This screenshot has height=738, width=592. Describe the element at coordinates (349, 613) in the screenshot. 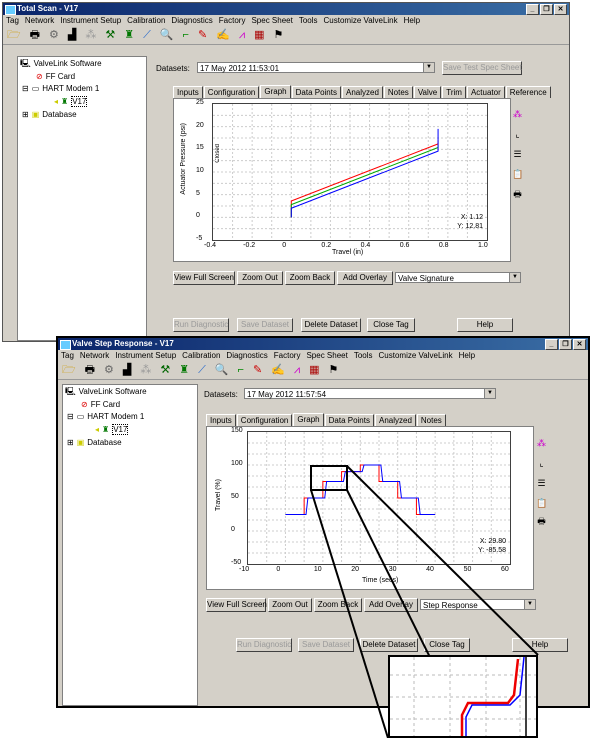

I see `callout-line-left` at that location.